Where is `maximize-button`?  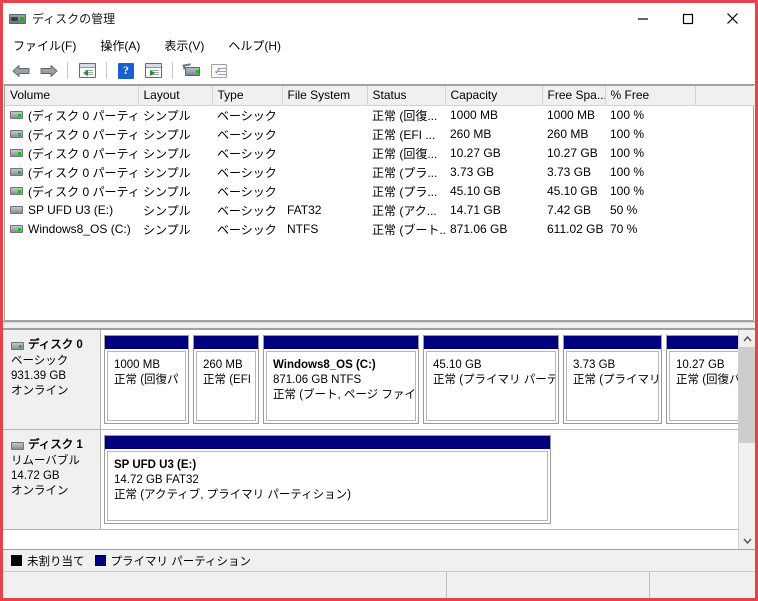 maximize-button is located at coordinates (687, 18).